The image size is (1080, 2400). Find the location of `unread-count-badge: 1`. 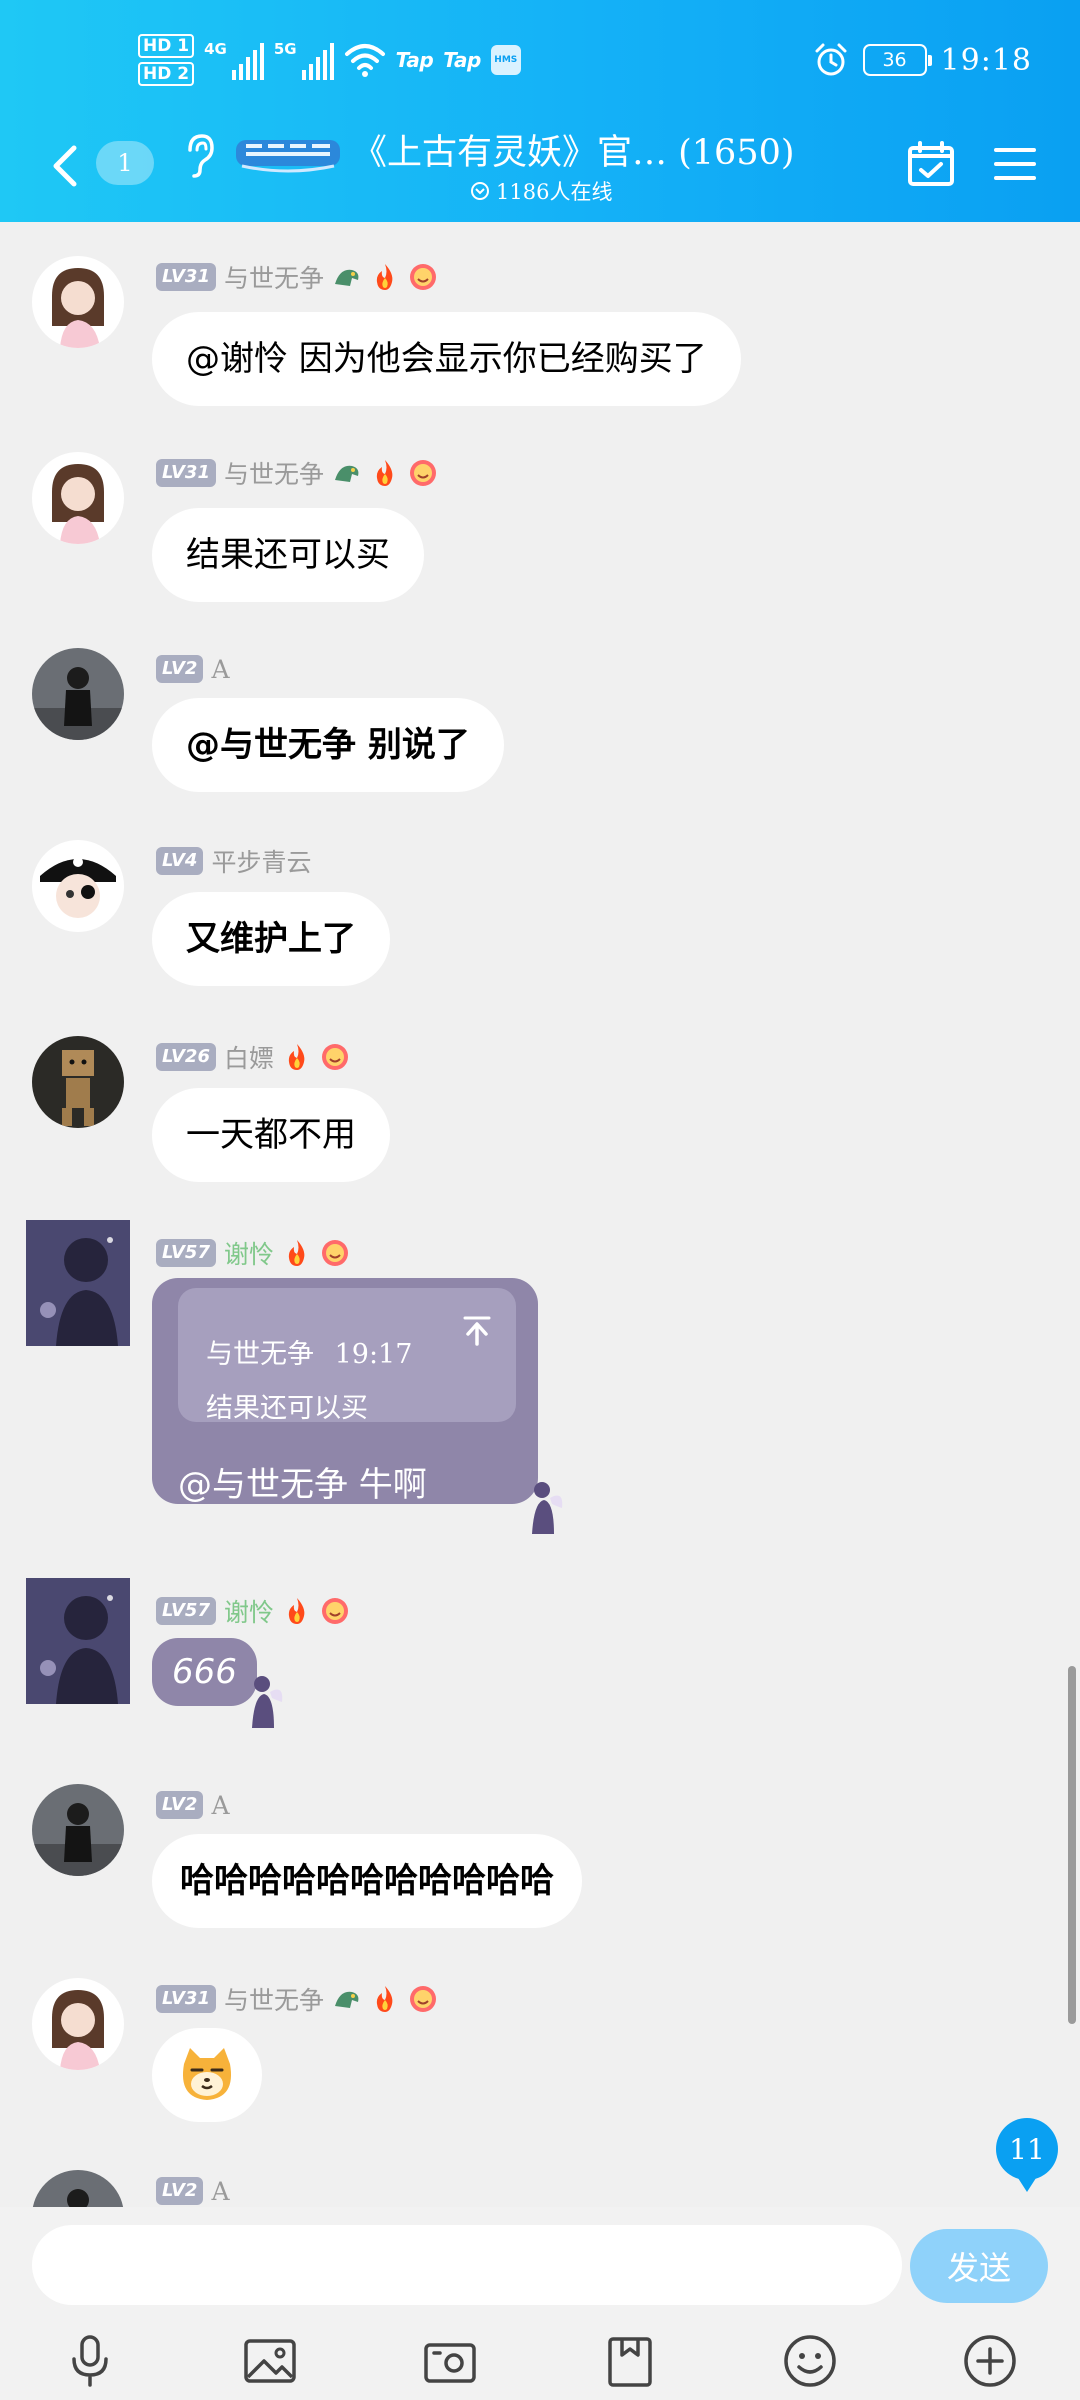

unread-count-badge: 1 is located at coordinates (125, 163).